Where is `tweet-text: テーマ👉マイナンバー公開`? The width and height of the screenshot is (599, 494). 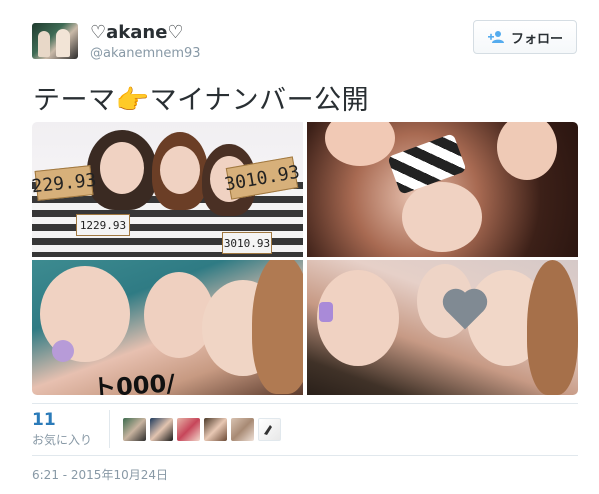 tweet-text: テーマ👉マイナンバー公開 is located at coordinates (201, 100).